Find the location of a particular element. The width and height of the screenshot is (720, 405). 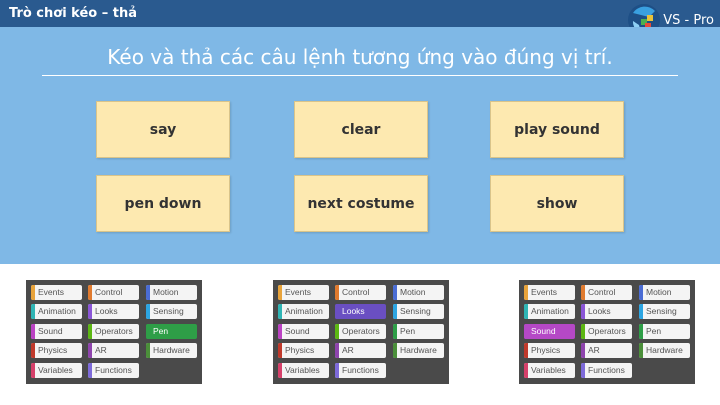

card-clear: clear is located at coordinates (361, 129).